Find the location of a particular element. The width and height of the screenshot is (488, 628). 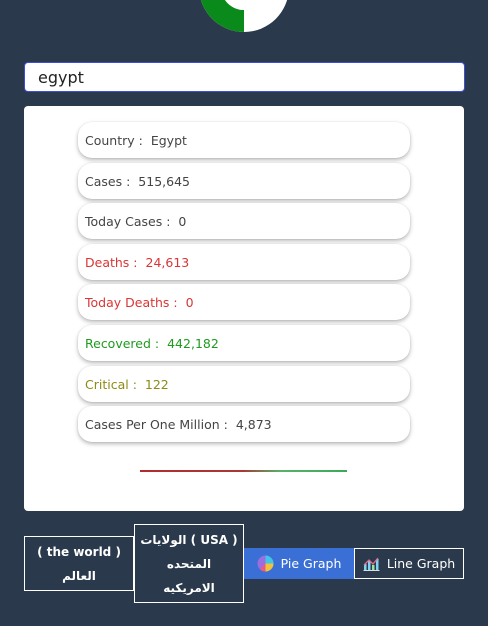

line-graph-button: Line Graph is located at coordinates (409, 563).